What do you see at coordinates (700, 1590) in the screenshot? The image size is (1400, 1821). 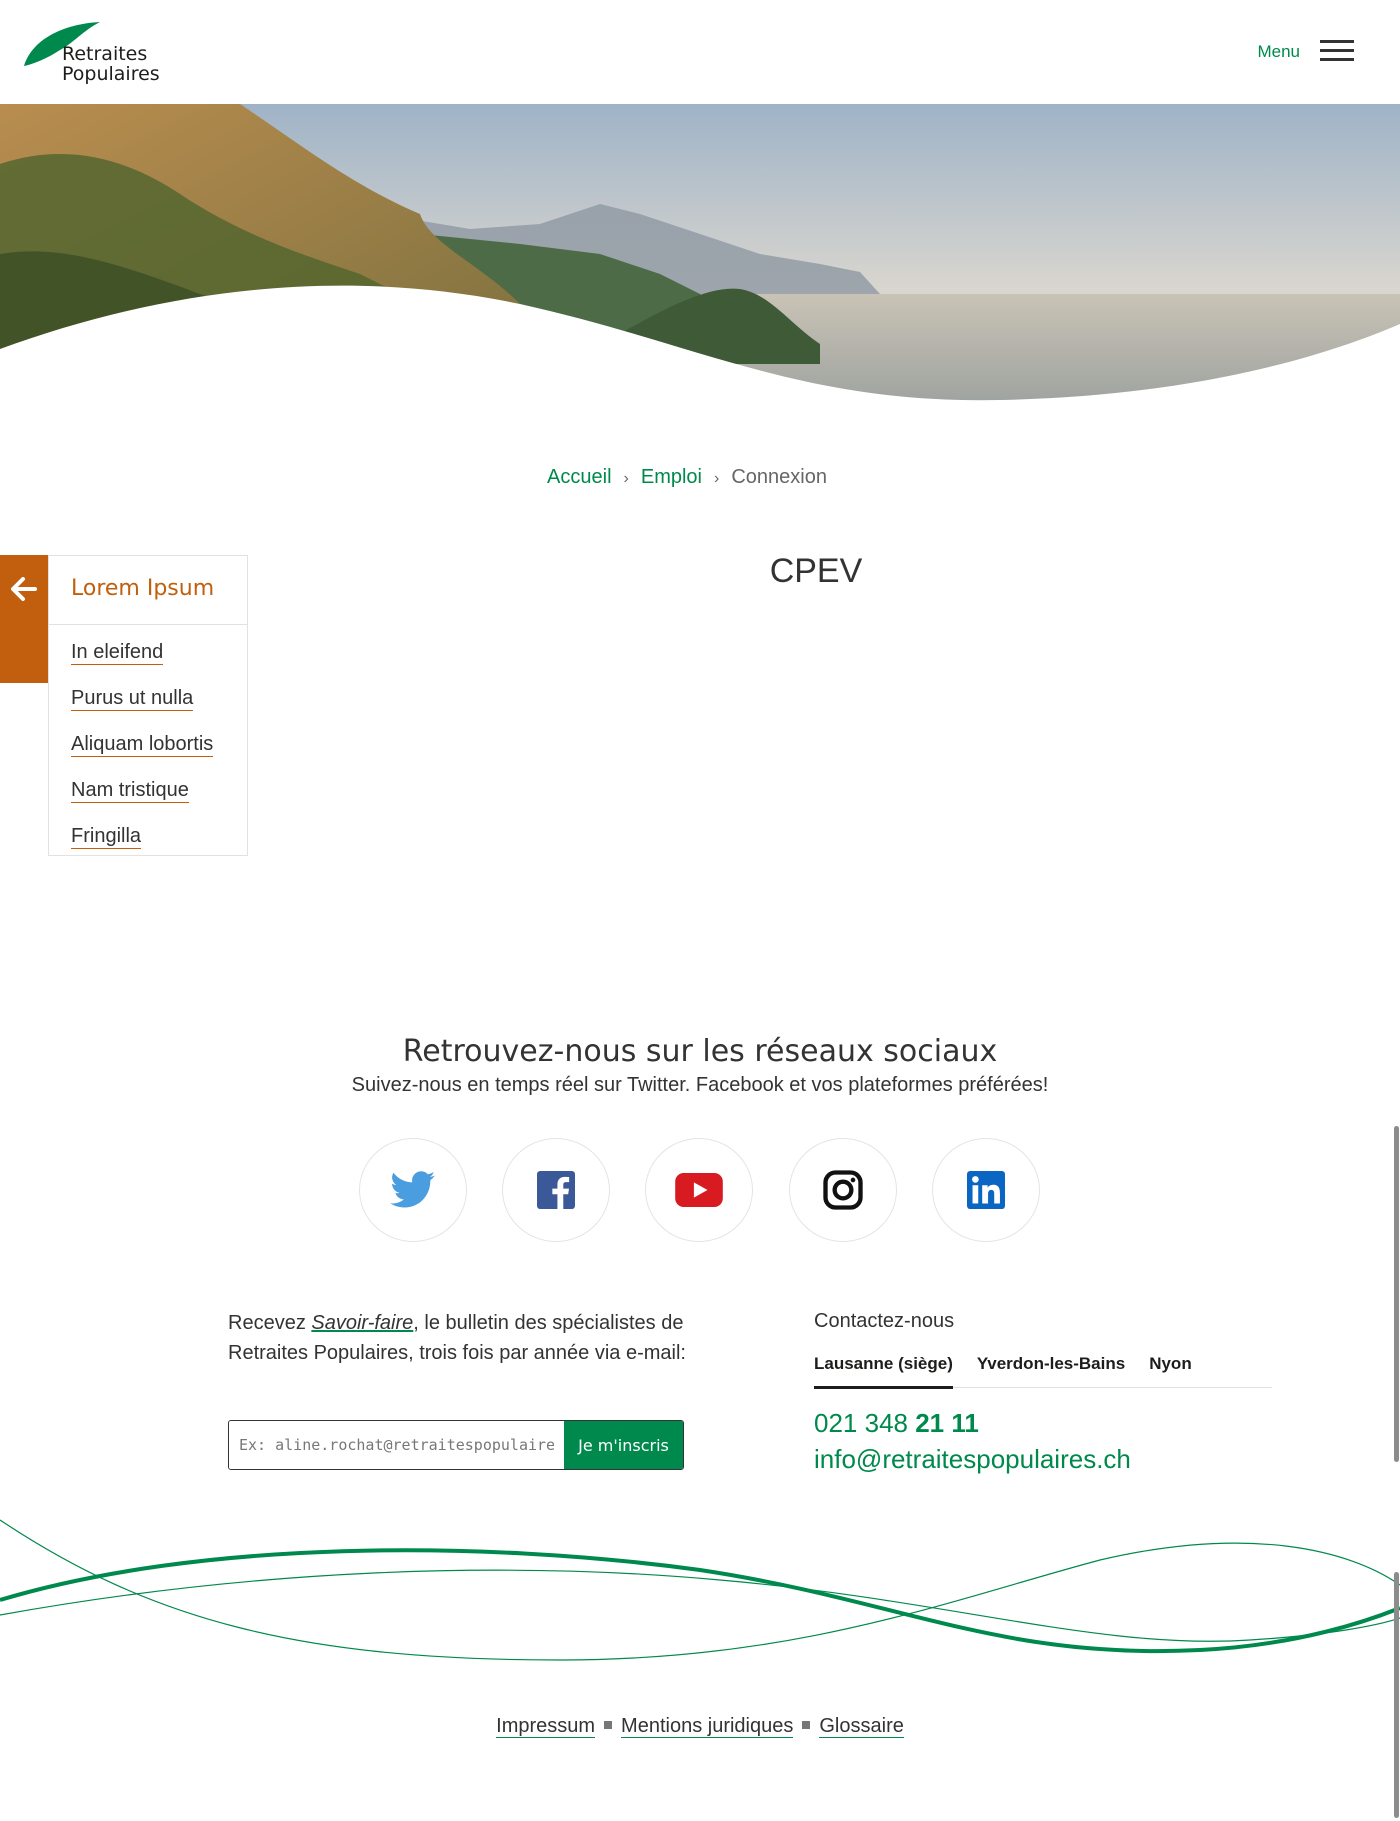 I see `decorative-waves` at bounding box center [700, 1590].